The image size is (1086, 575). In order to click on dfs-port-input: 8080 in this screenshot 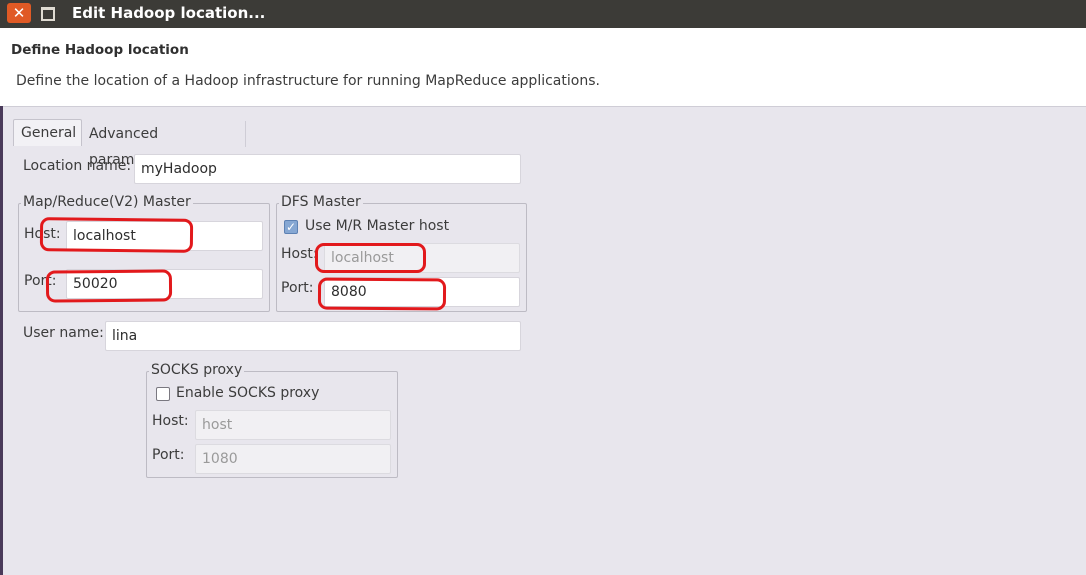, I will do `click(422, 292)`.